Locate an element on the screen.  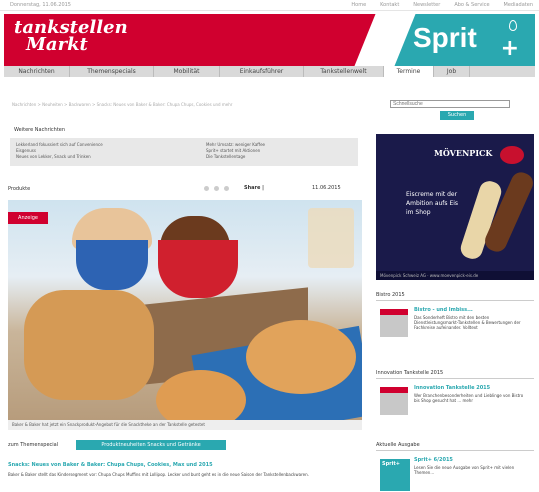
top-link-mediadata: Mediadaten is located at coordinates (518, 5).